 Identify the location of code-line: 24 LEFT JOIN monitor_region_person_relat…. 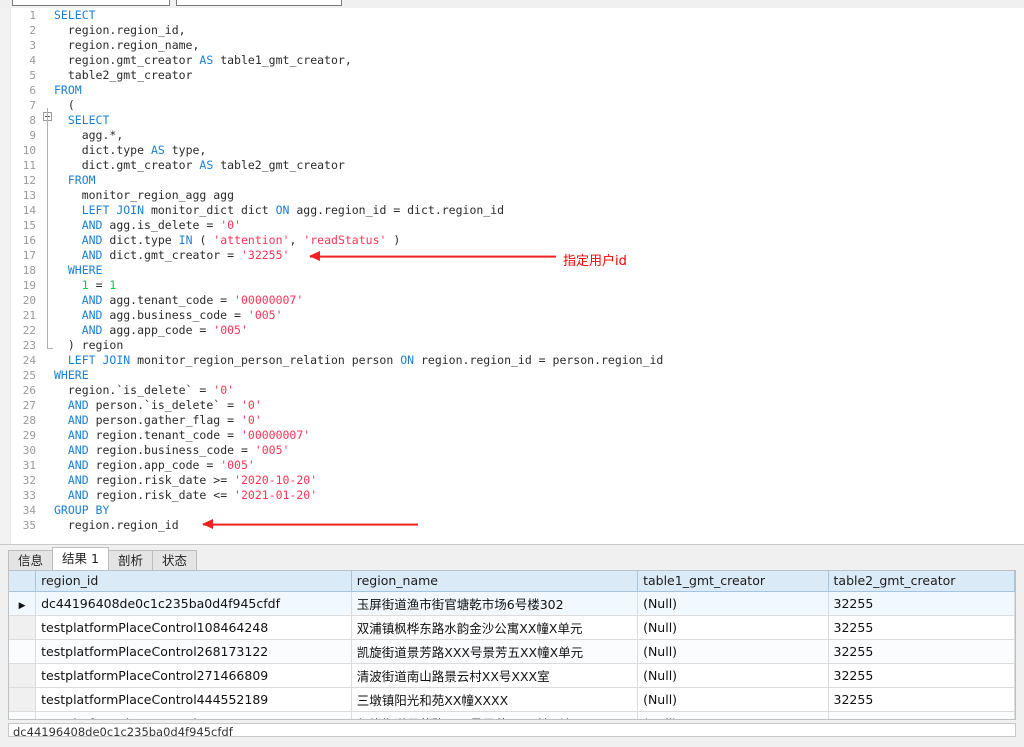
(512, 360).